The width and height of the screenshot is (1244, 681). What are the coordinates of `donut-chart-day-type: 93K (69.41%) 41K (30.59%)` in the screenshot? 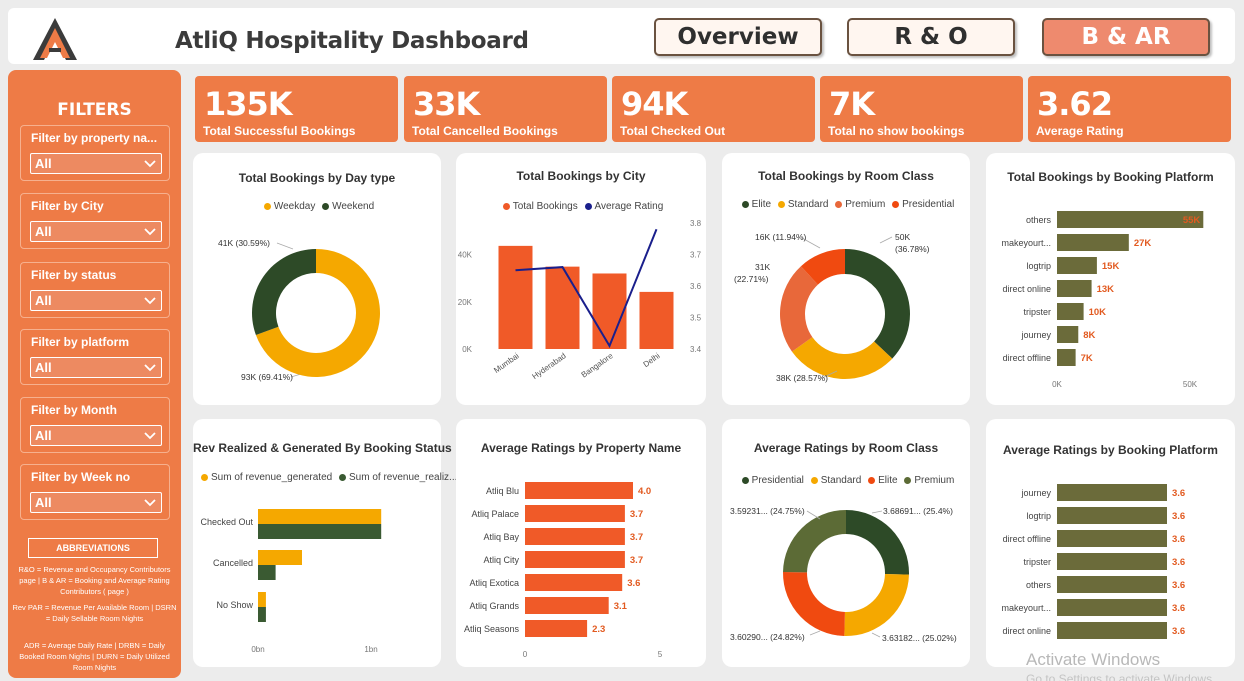 It's located at (317, 279).